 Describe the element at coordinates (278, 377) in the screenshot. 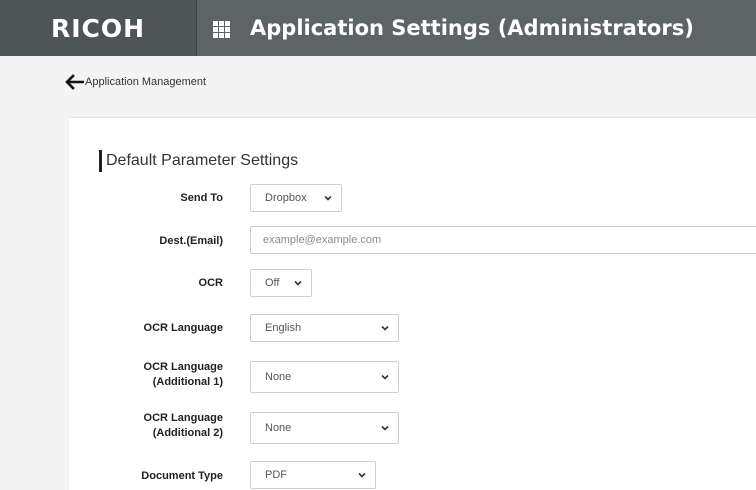

I see `ocr-language-add1-value: None` at that location.